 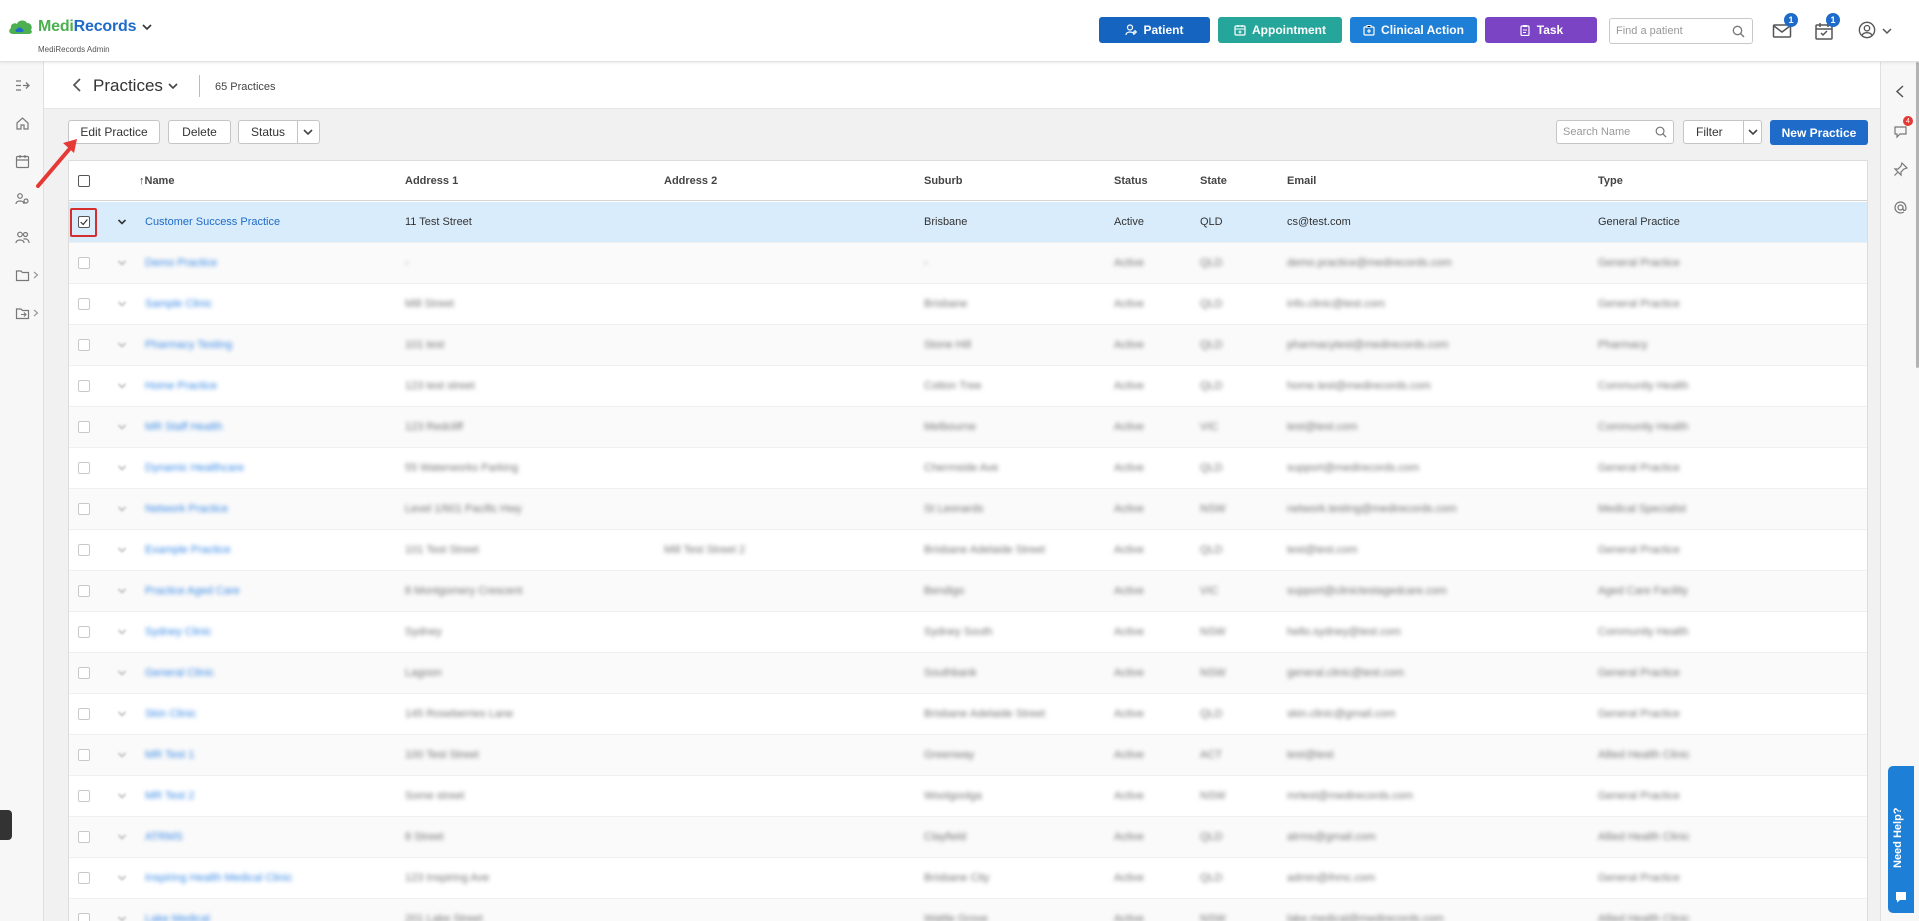 What do you see at coordinates (1901, 839) in the screenshot?
I see `need-help-tab: Need Help?` at bounding box center [1901, 839].